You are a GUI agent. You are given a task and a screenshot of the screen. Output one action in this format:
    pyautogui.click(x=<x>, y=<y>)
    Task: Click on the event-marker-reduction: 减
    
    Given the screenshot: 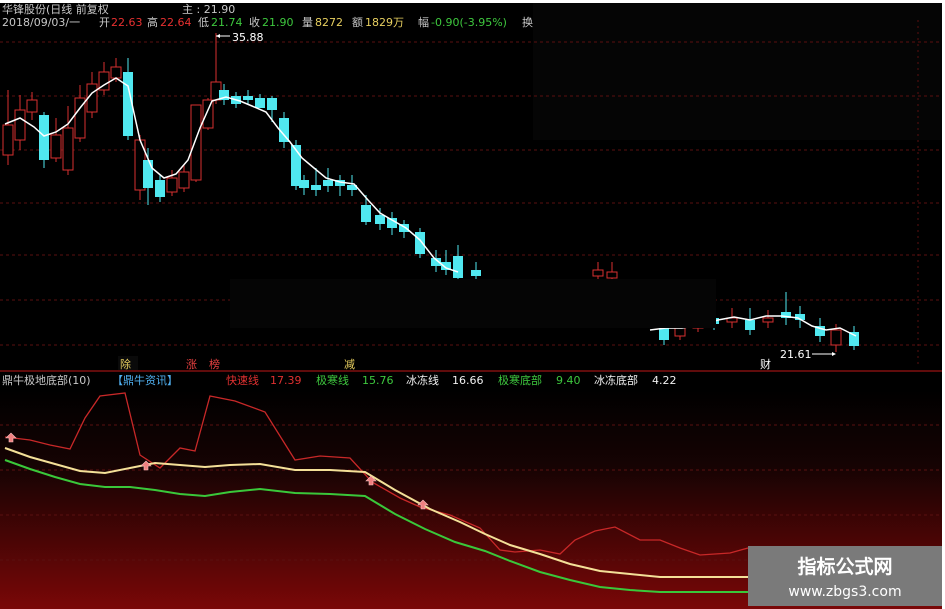 What is the action you would take?
    pyautogui.click(x=349, y=364)
    